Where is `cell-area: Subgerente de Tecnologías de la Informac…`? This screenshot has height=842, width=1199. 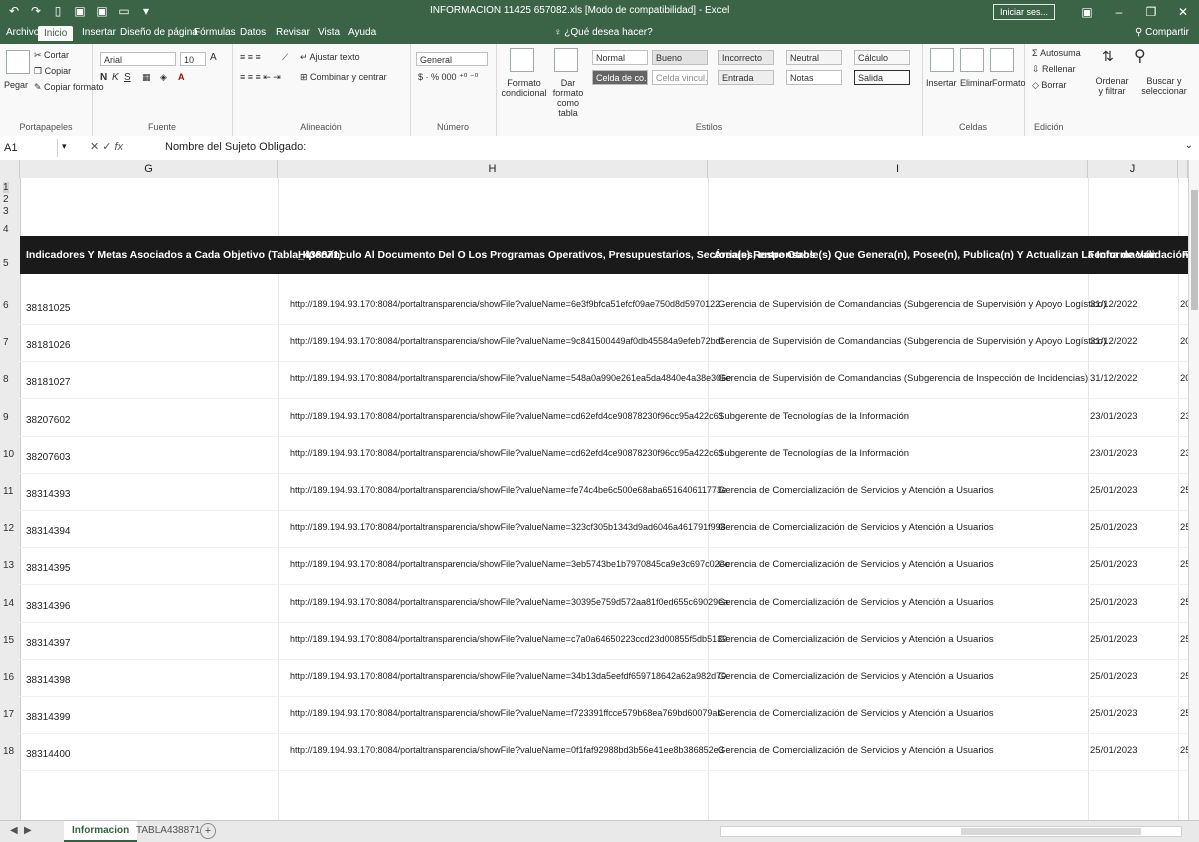
cell-area: Subgerente de Tecnologías de la Informac… is located at coordinates (813, 453).